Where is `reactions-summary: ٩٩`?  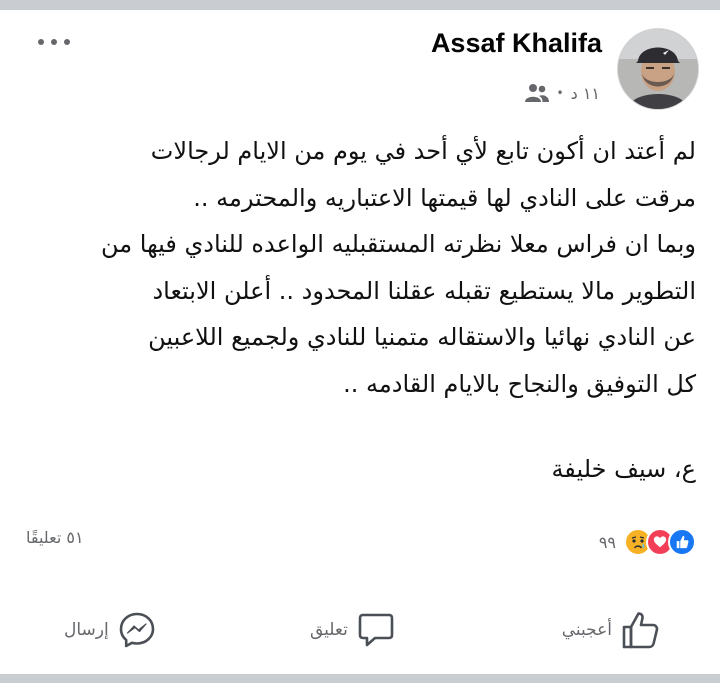
reactions-summary: ٩٩ is located at coordinates (647, 542).